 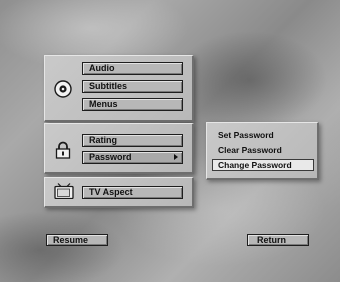 I want to click on audio-button: Audio, so click(x=132, y=68).